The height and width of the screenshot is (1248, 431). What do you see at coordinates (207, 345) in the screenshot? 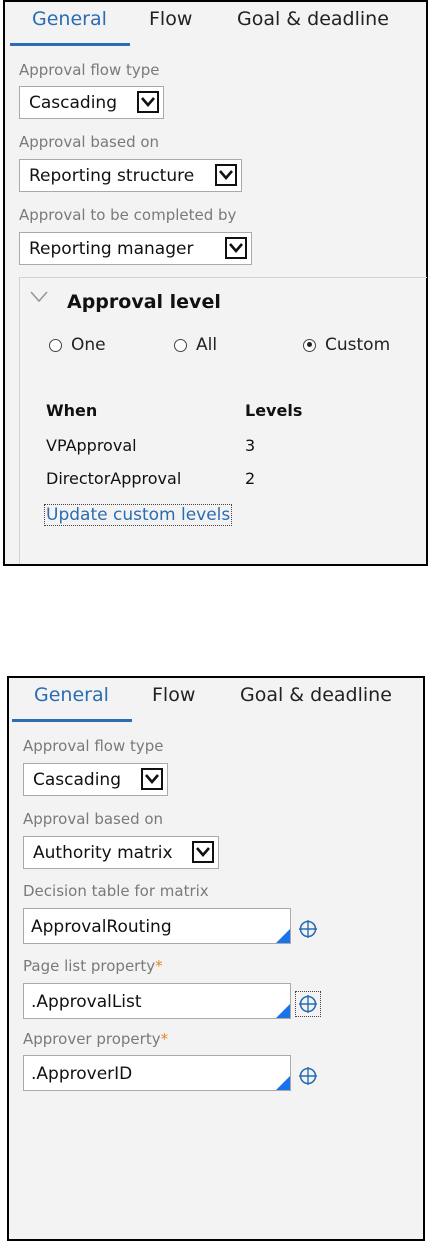
I see `radio-all-label: All` at bounding box center [207, 345].